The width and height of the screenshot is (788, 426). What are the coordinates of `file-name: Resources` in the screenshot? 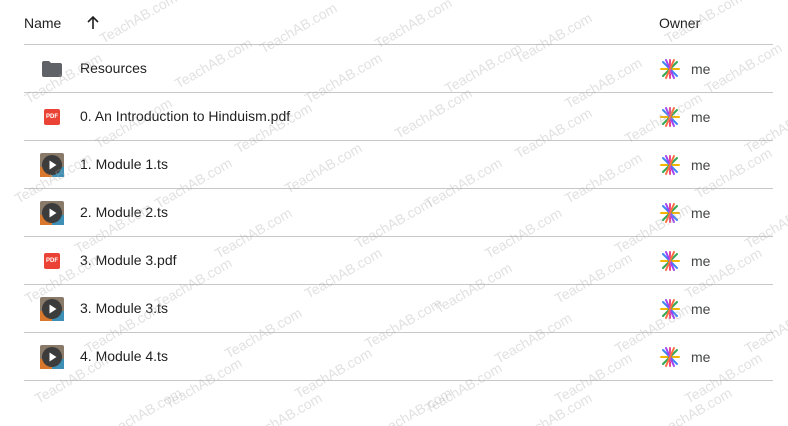 It's located at (113, 68).